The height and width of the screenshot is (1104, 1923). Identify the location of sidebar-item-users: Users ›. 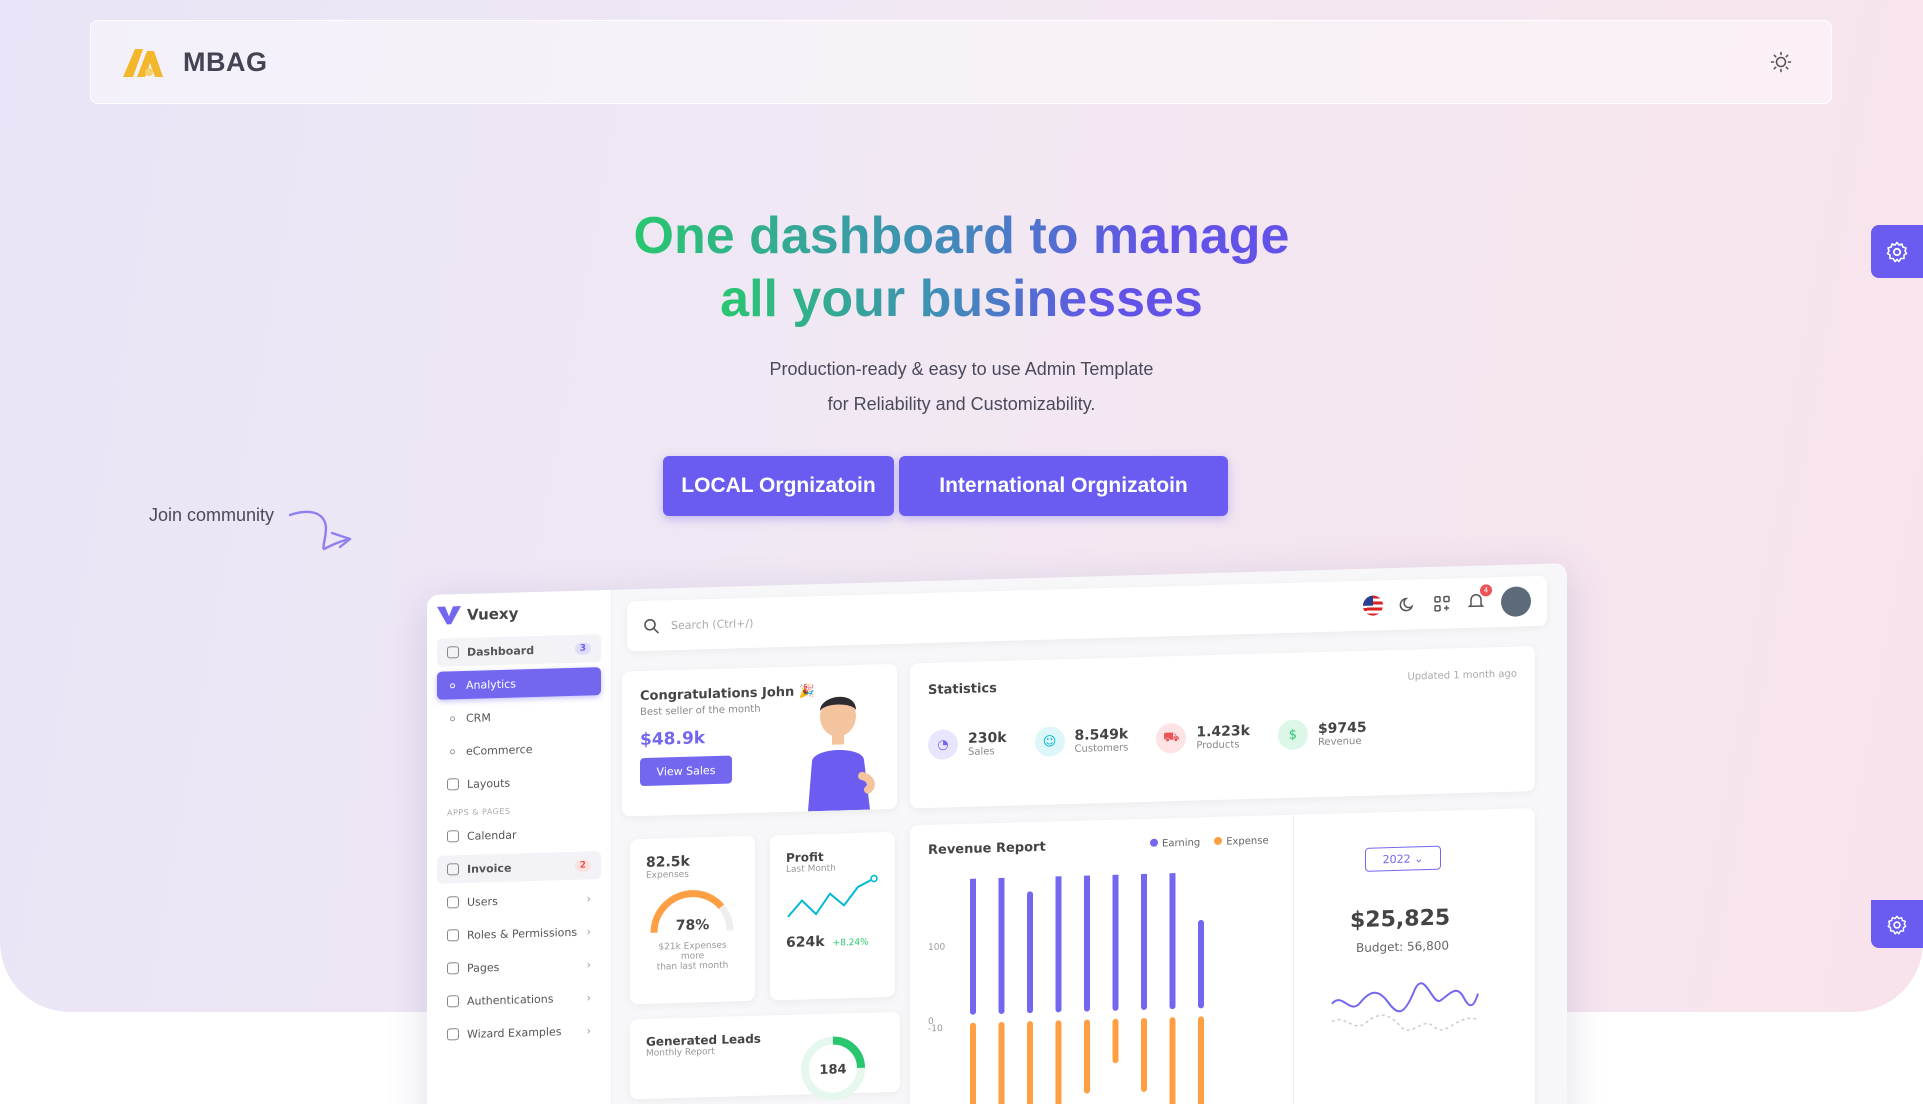
(519, 900).